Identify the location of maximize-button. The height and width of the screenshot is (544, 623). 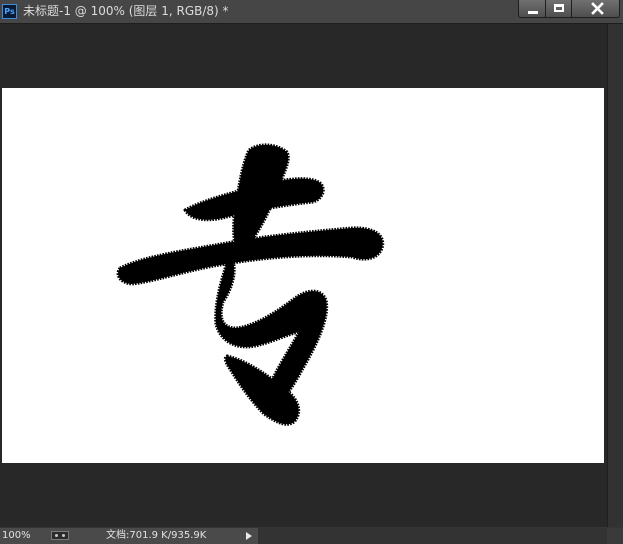
(558, 9).